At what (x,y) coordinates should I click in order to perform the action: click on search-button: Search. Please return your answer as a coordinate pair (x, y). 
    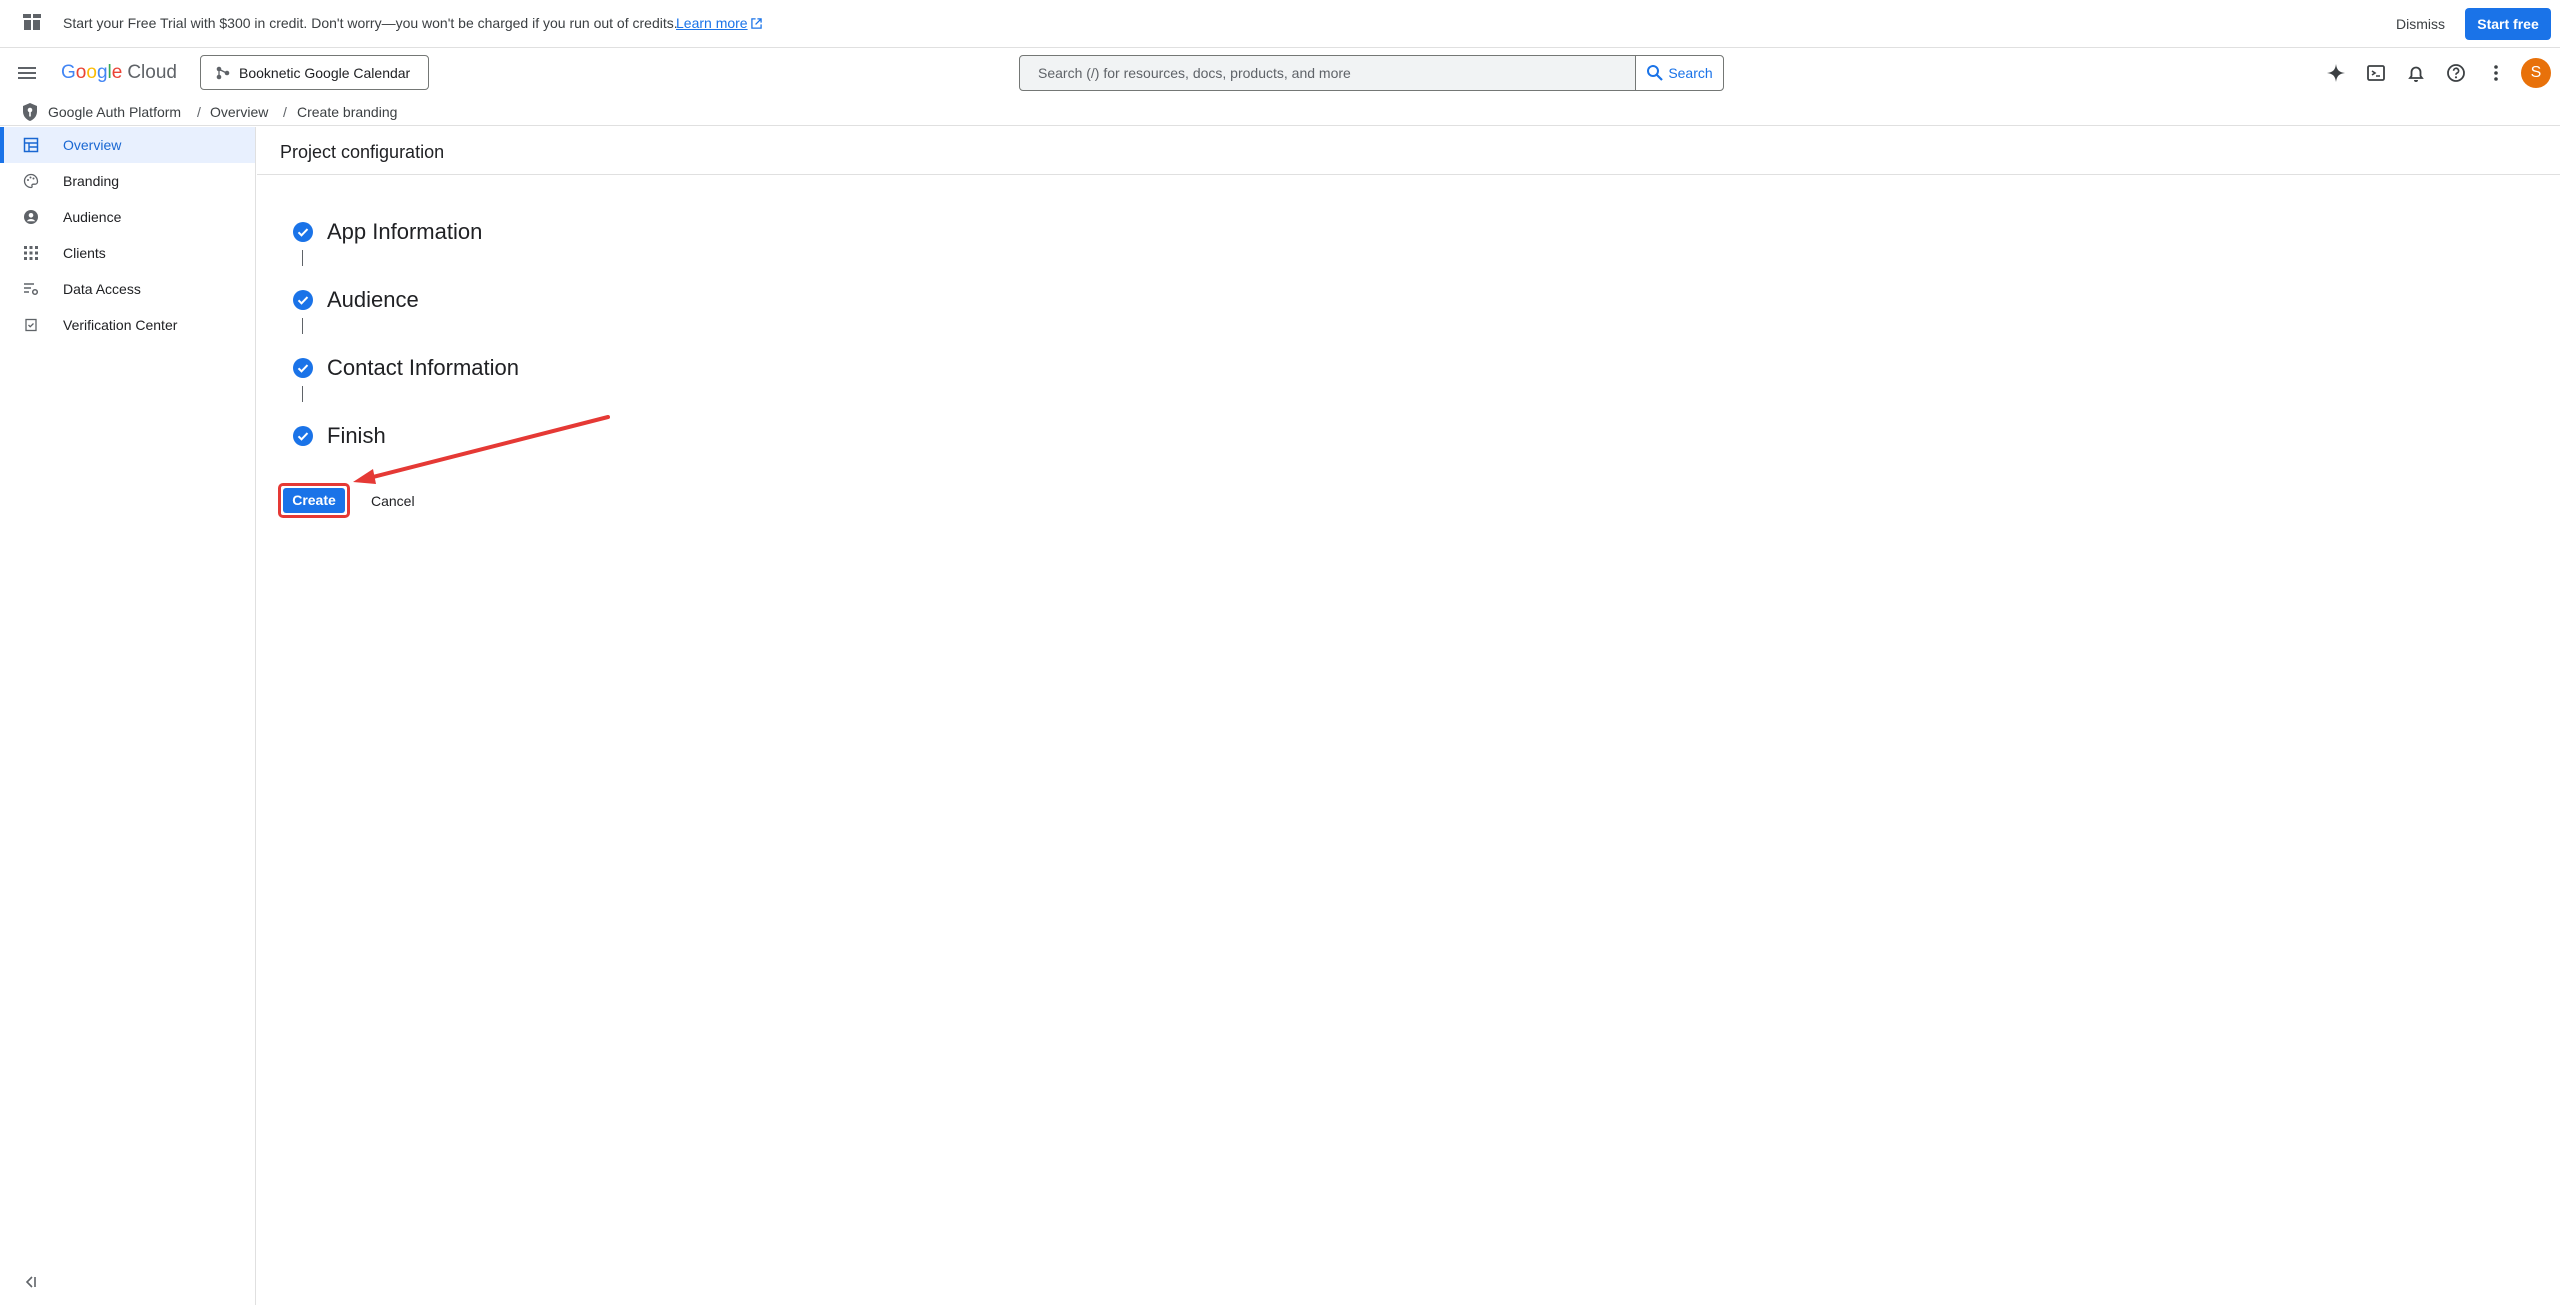
    Looking at the image, I should click on (1679, 73).